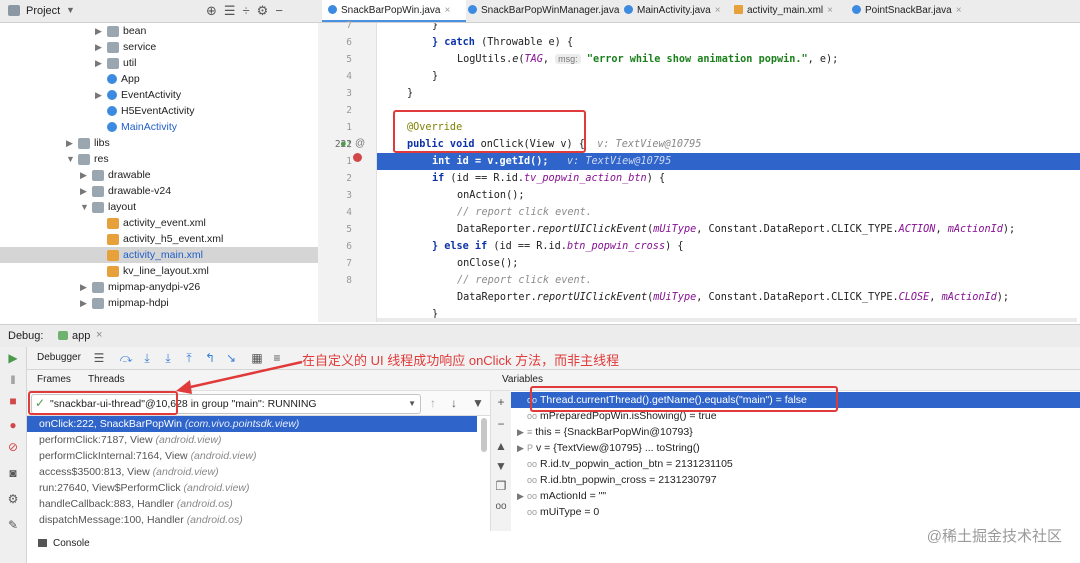  What do you see at coordinates (484, 435) in the screenshot?
I see `frames-scrollbar` at bounding box center [484, 435].